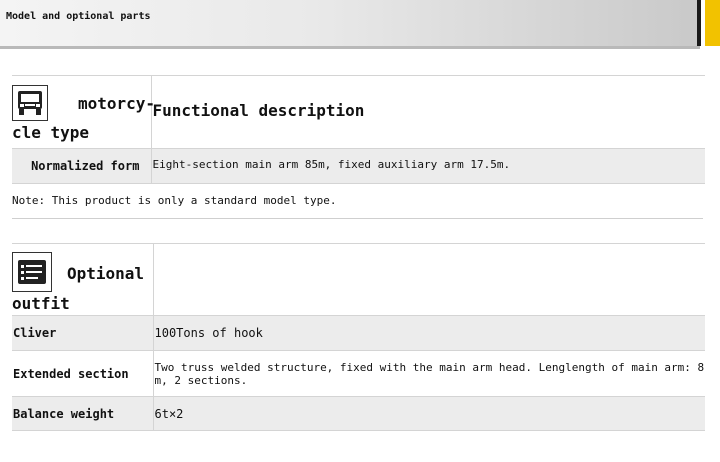  What do you see at coordinates (30, 103) in the screenshot?
I see `truck-front-icon` at bounding box center [30, 103].